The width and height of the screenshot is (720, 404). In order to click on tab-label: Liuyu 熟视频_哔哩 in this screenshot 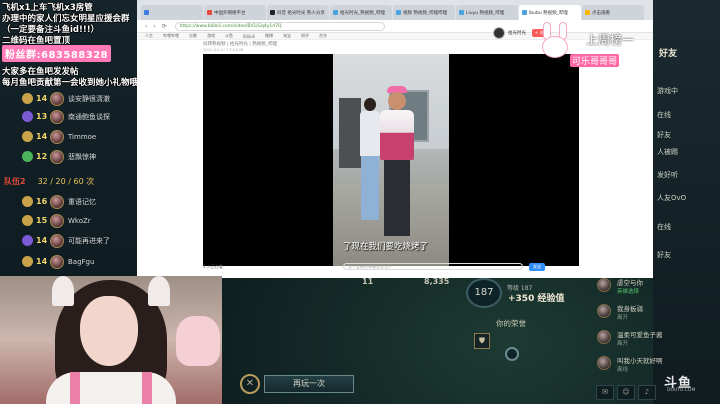, I will do `click(485, 13)`.